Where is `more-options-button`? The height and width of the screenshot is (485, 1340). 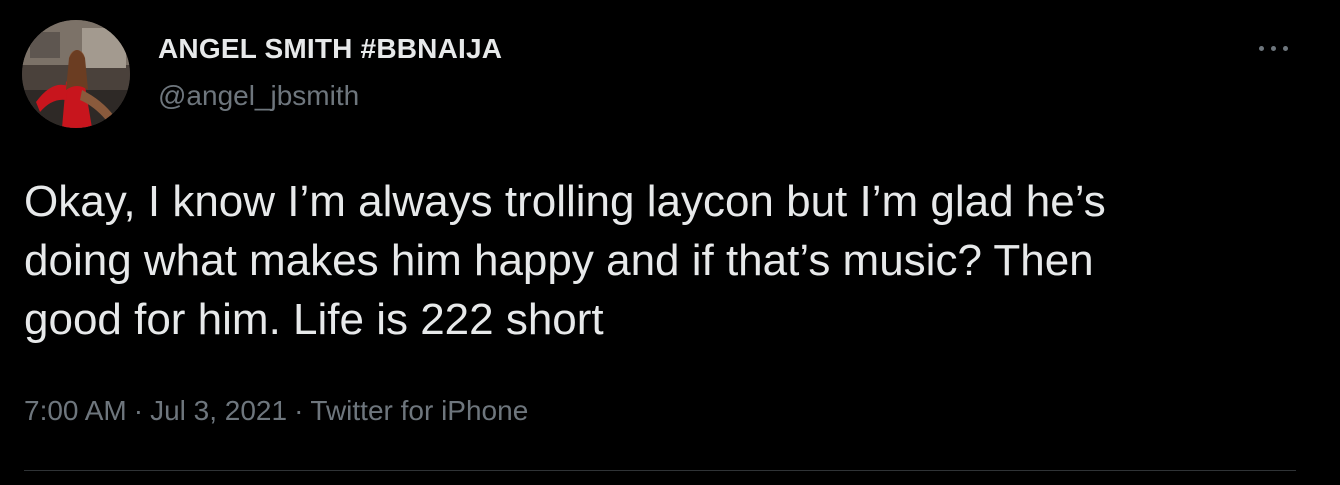
more-options-button is located at coordinates (1274, 48).